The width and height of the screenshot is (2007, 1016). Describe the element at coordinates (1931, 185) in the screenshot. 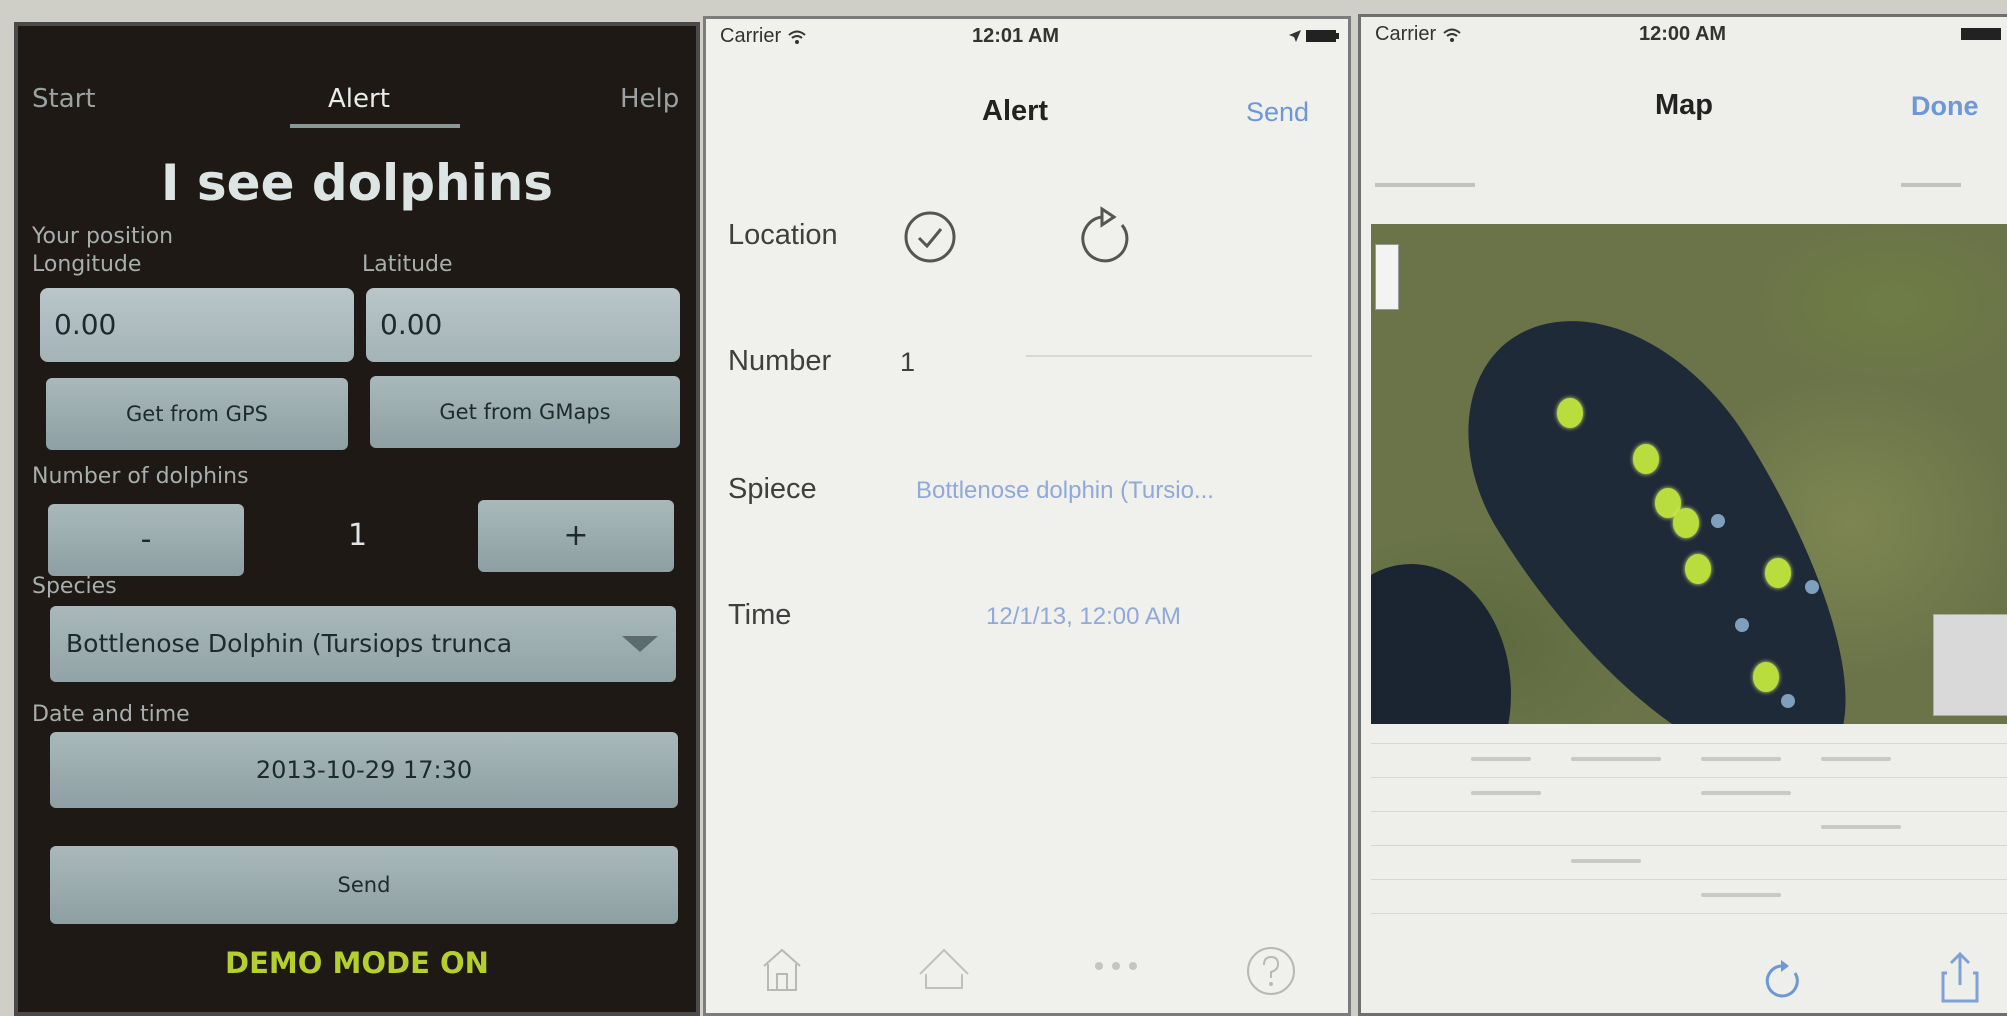

I see `web-header-link` at that location.